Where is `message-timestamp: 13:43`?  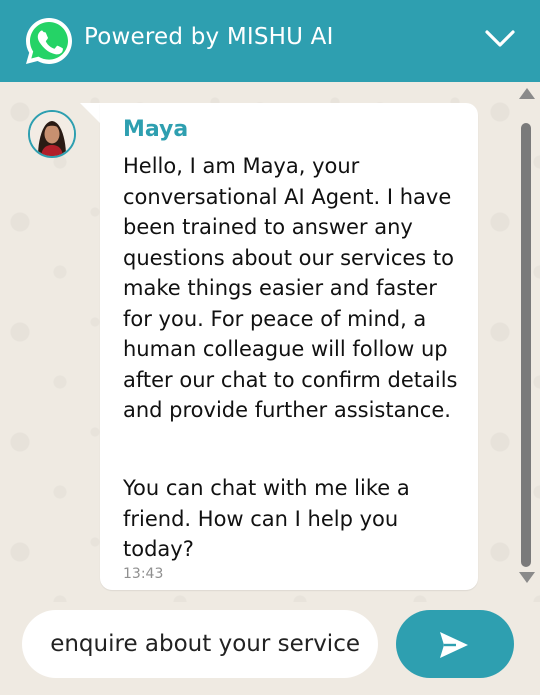
message-timestamp: 13:43 is located at coordinates (143, 574).